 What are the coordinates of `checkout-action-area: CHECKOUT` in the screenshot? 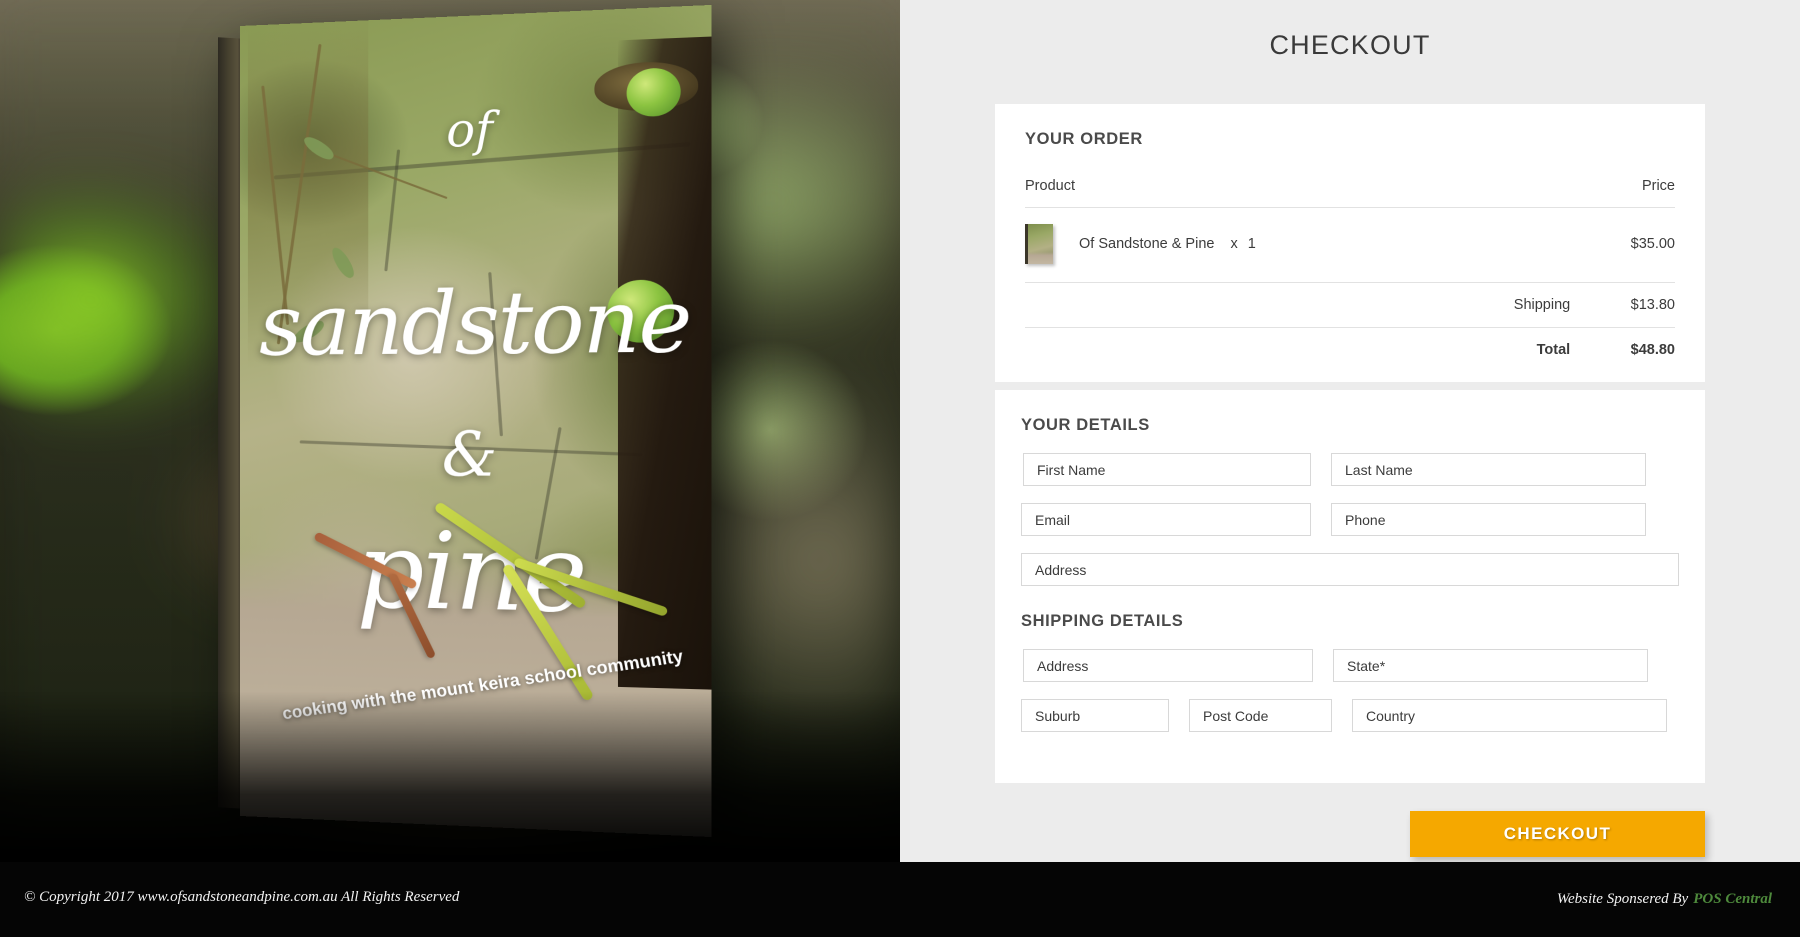 It's located at (1350, 834).